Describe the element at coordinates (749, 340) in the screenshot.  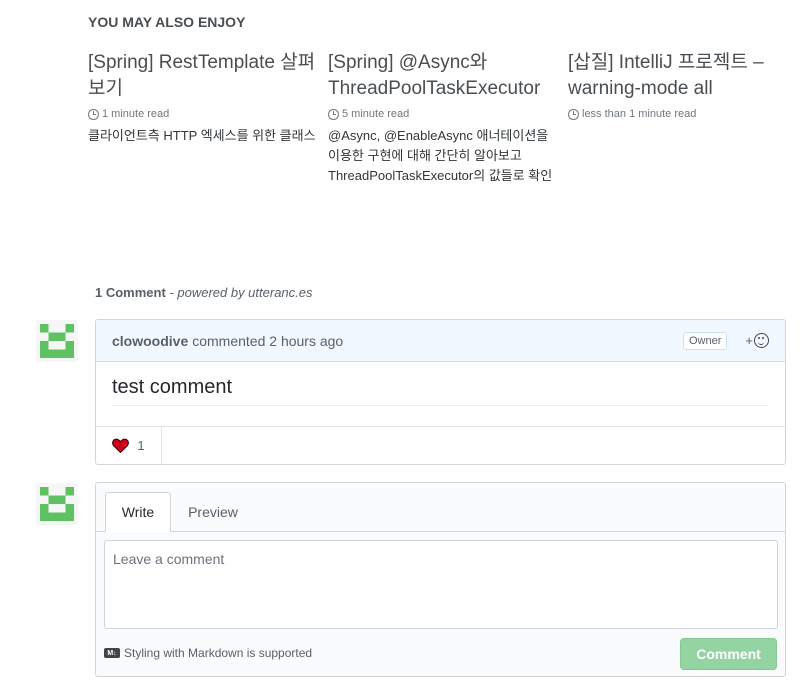
I see `add-reaction-plus: +` at that location.